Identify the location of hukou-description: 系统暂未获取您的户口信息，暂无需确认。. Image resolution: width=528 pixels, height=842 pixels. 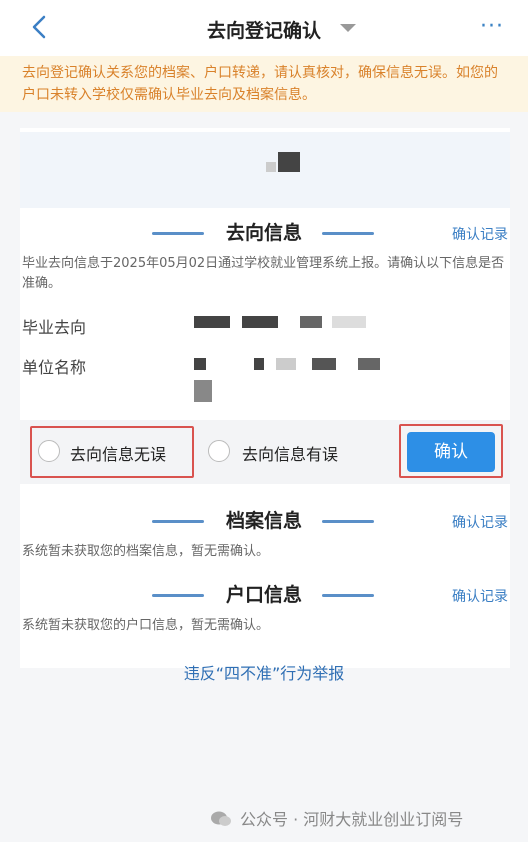
(146, 625).